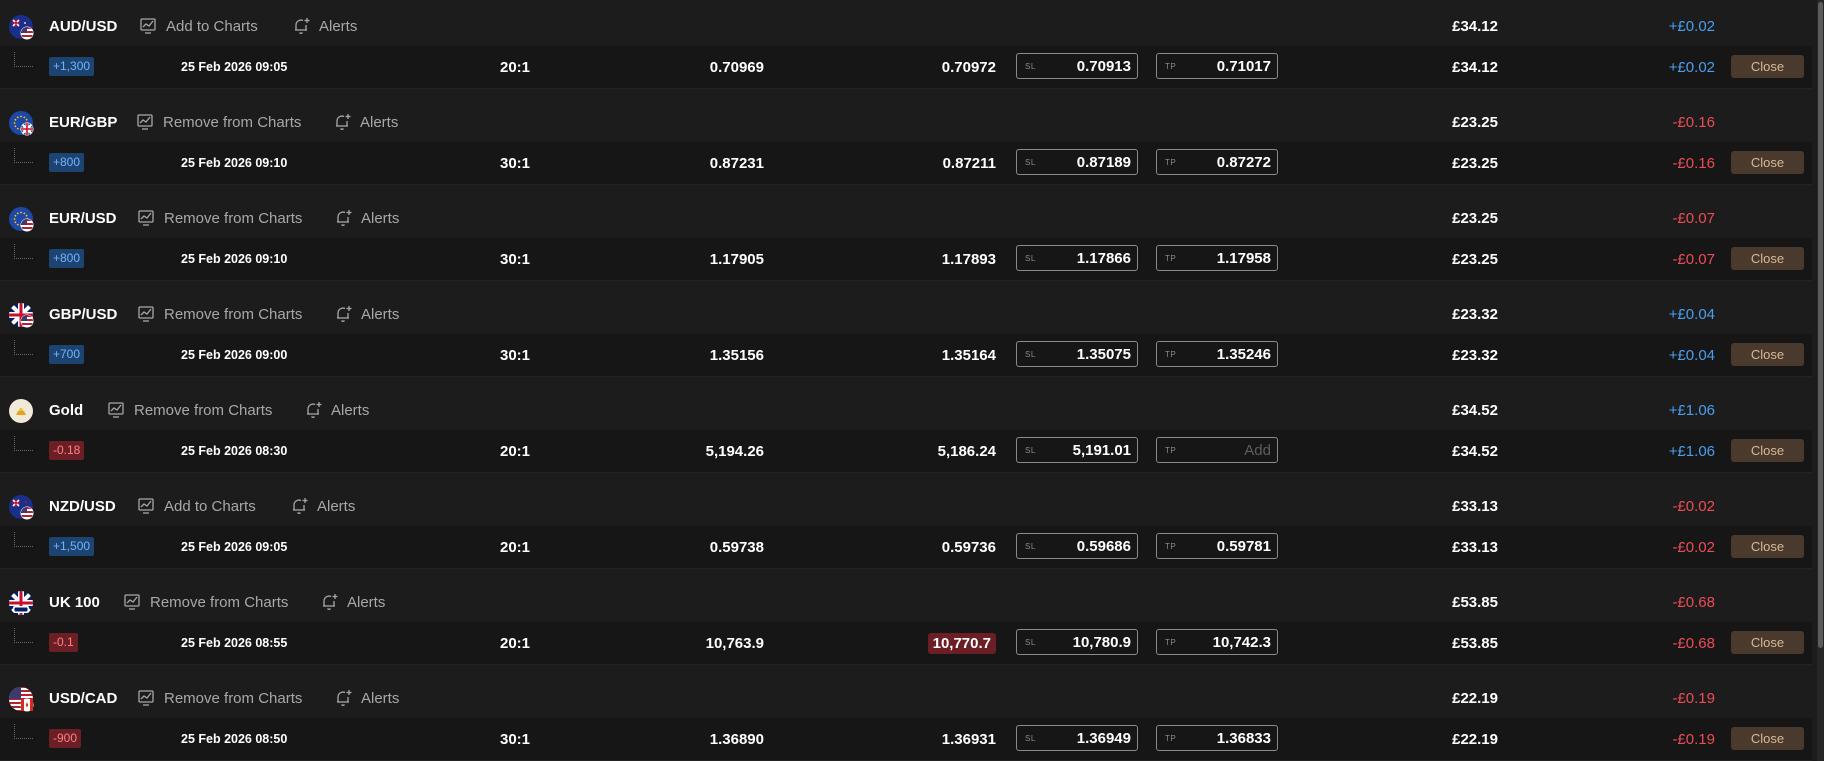 The width and height of the screenshot is (1824, 761). Describe the element at coordinates (21, 603) in the screenshot. I see `uk100-flag` at that location.